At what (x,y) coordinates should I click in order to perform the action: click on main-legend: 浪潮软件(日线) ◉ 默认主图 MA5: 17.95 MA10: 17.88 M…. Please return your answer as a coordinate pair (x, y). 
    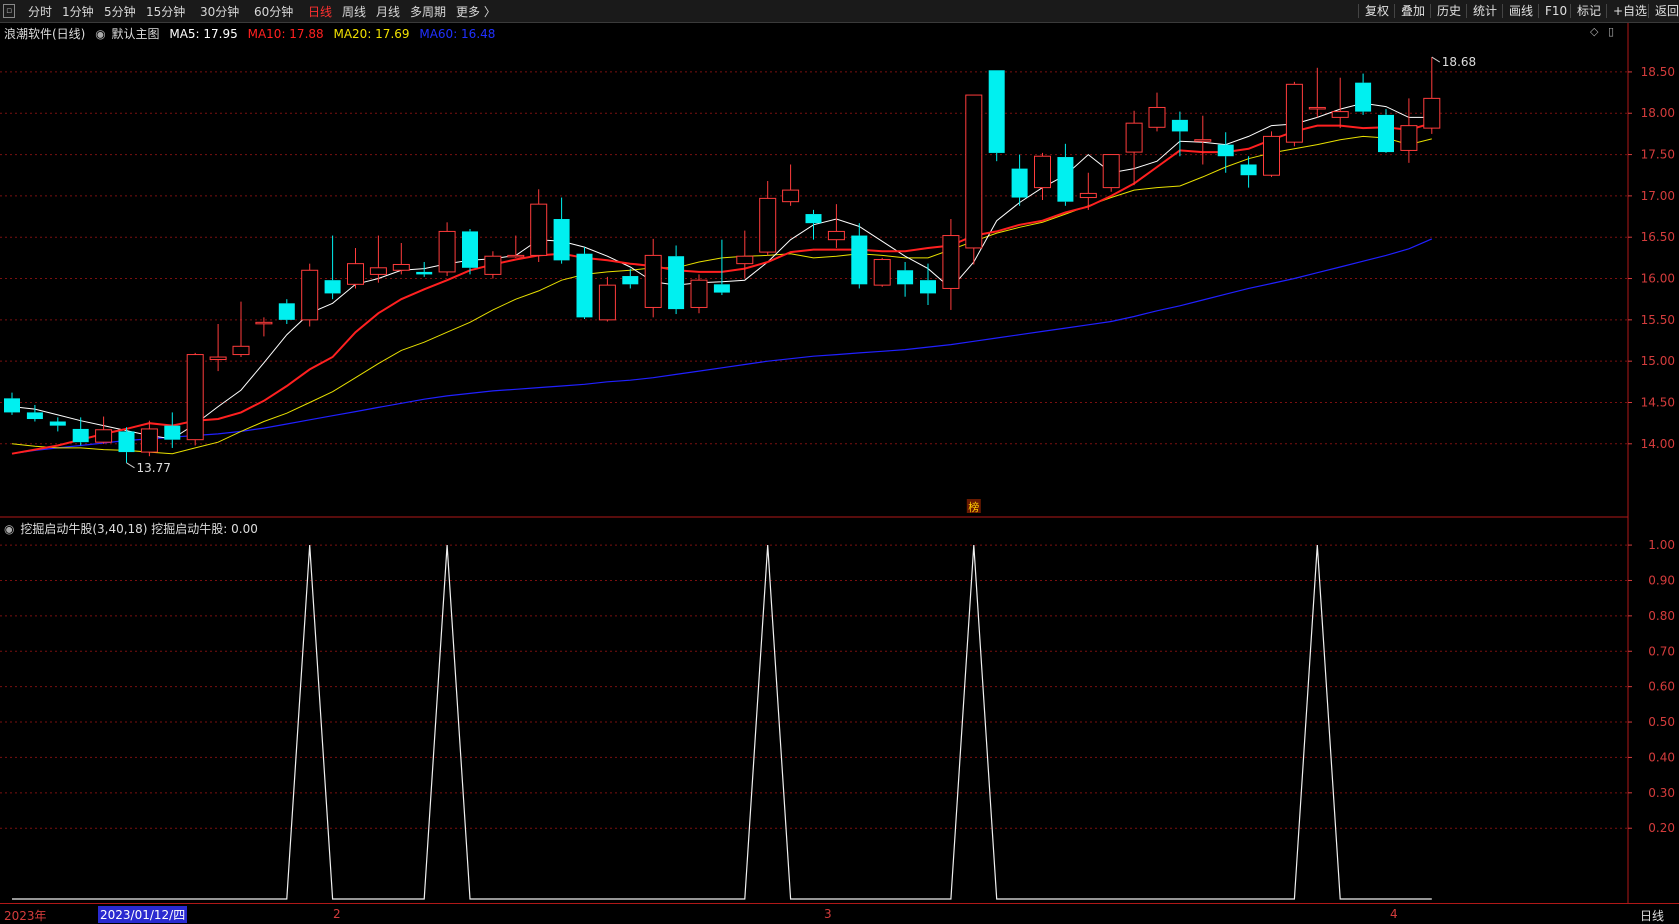
    Looking at the image, I should click on (249, 33).